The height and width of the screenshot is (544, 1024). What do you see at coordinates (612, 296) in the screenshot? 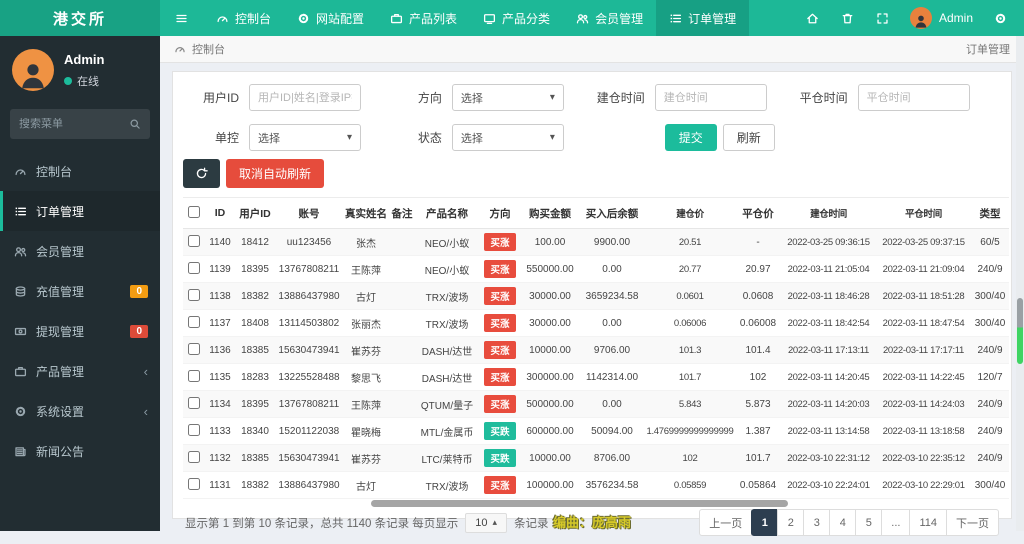
I see `cell-balance: 3659234.58` at bounding box center [612, 296].